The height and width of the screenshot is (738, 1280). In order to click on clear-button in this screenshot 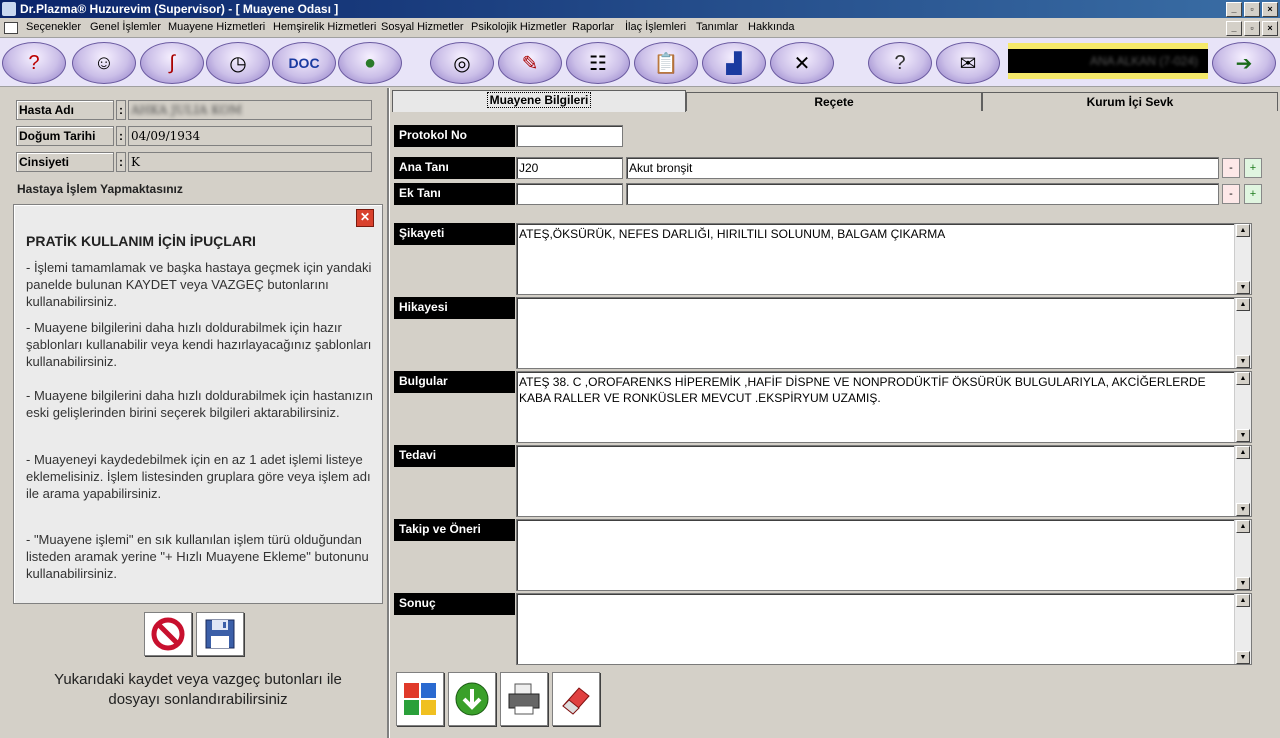, I will do `click(576, 699)`.